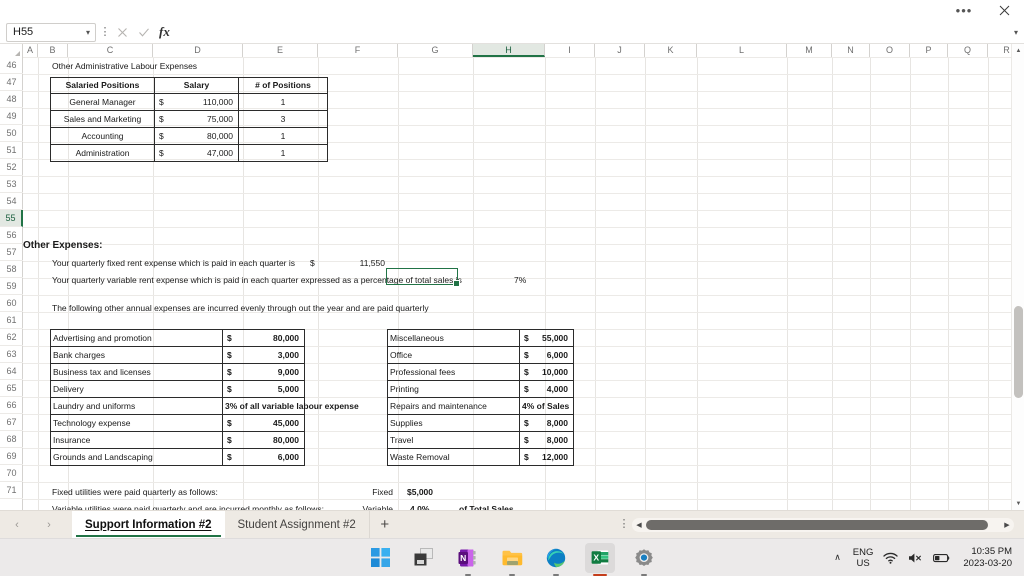  What do you see at coordinates (30, 50) in the screenshot?
I see `column-header-a: A` at bounding box center [30, 50].